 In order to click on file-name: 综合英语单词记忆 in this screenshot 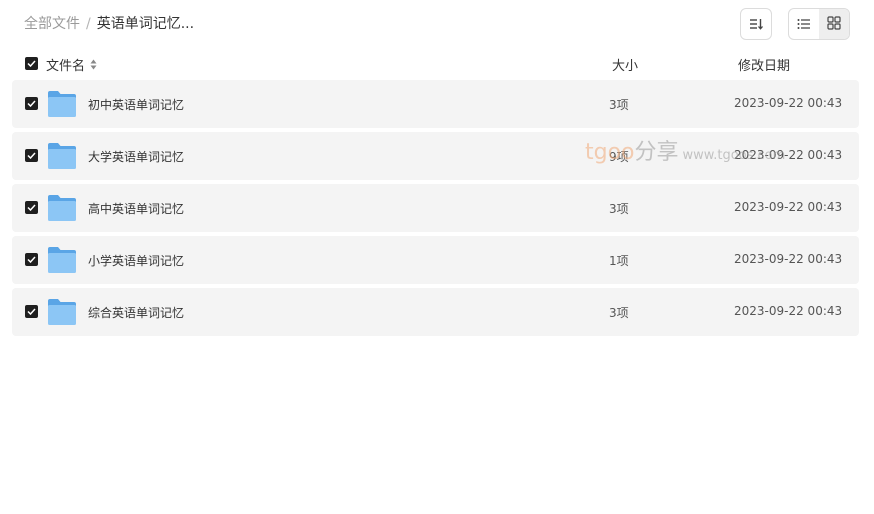, I will do `click(136, 313)`.